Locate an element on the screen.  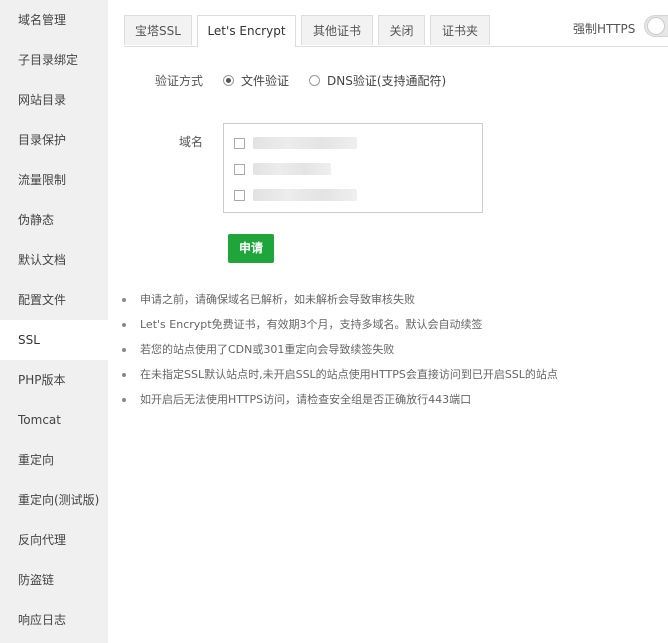
toggle-knob is located at coordinates (656, 26).